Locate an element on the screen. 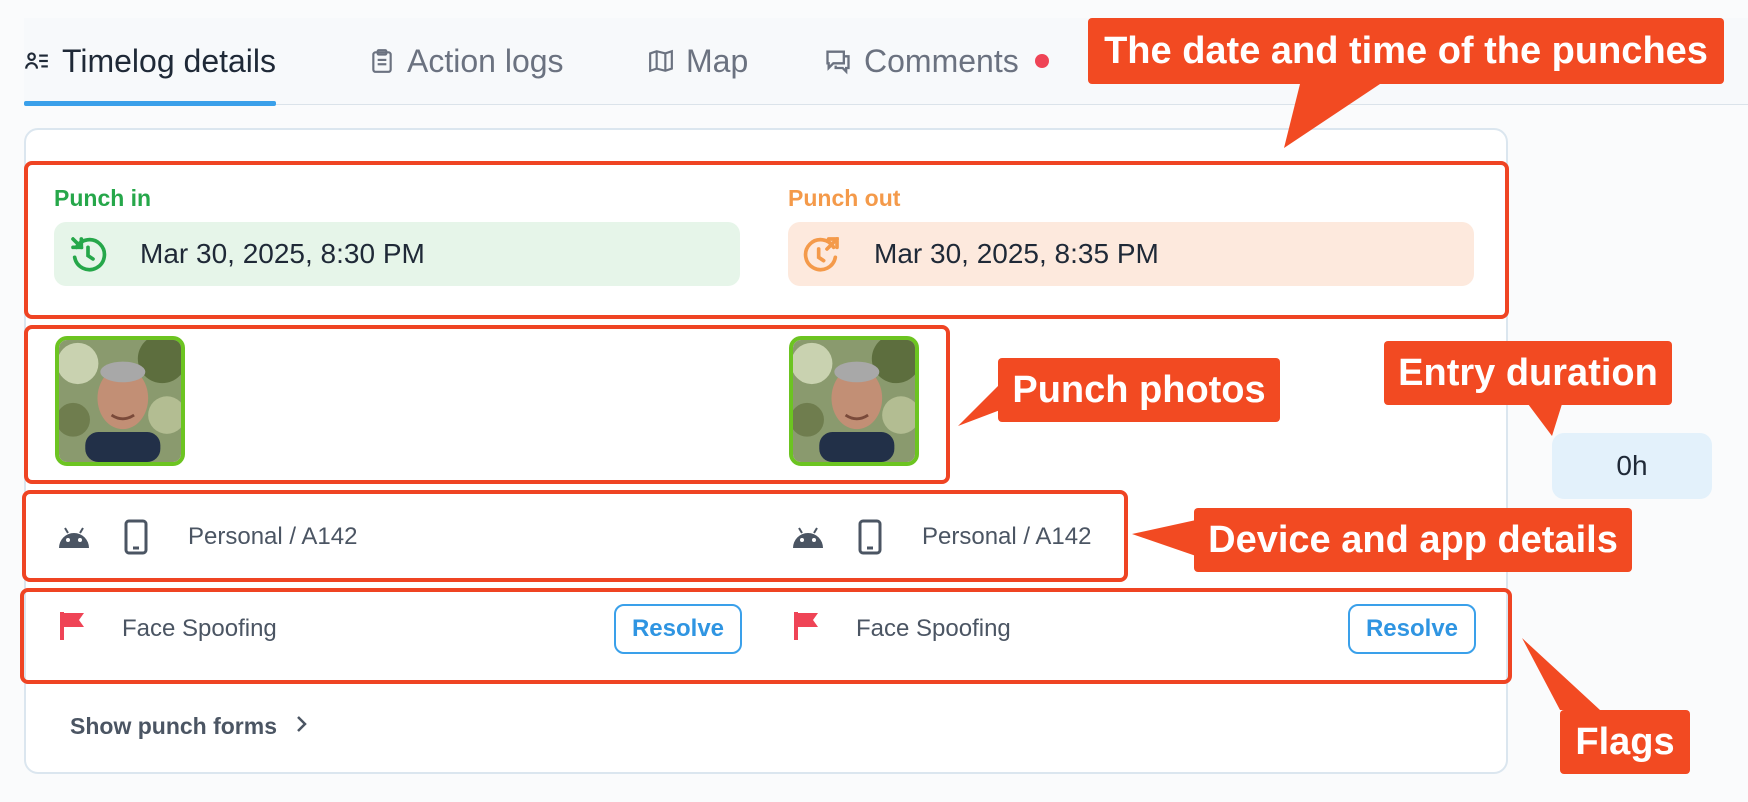 The image size is (1748, 802). unread-dot is located at coordinates (1041, 61).